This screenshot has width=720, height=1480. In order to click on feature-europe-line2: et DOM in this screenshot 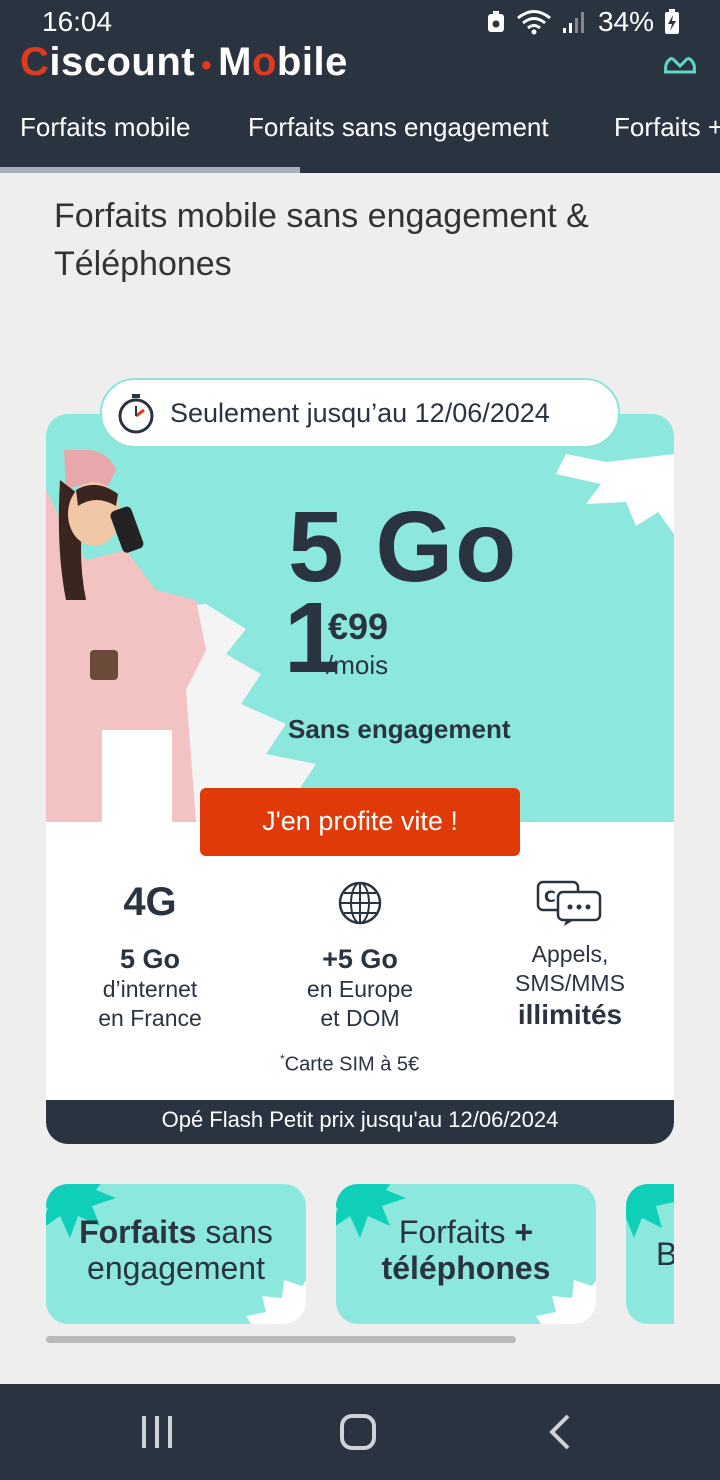, I will do `click(360, 1018)`.